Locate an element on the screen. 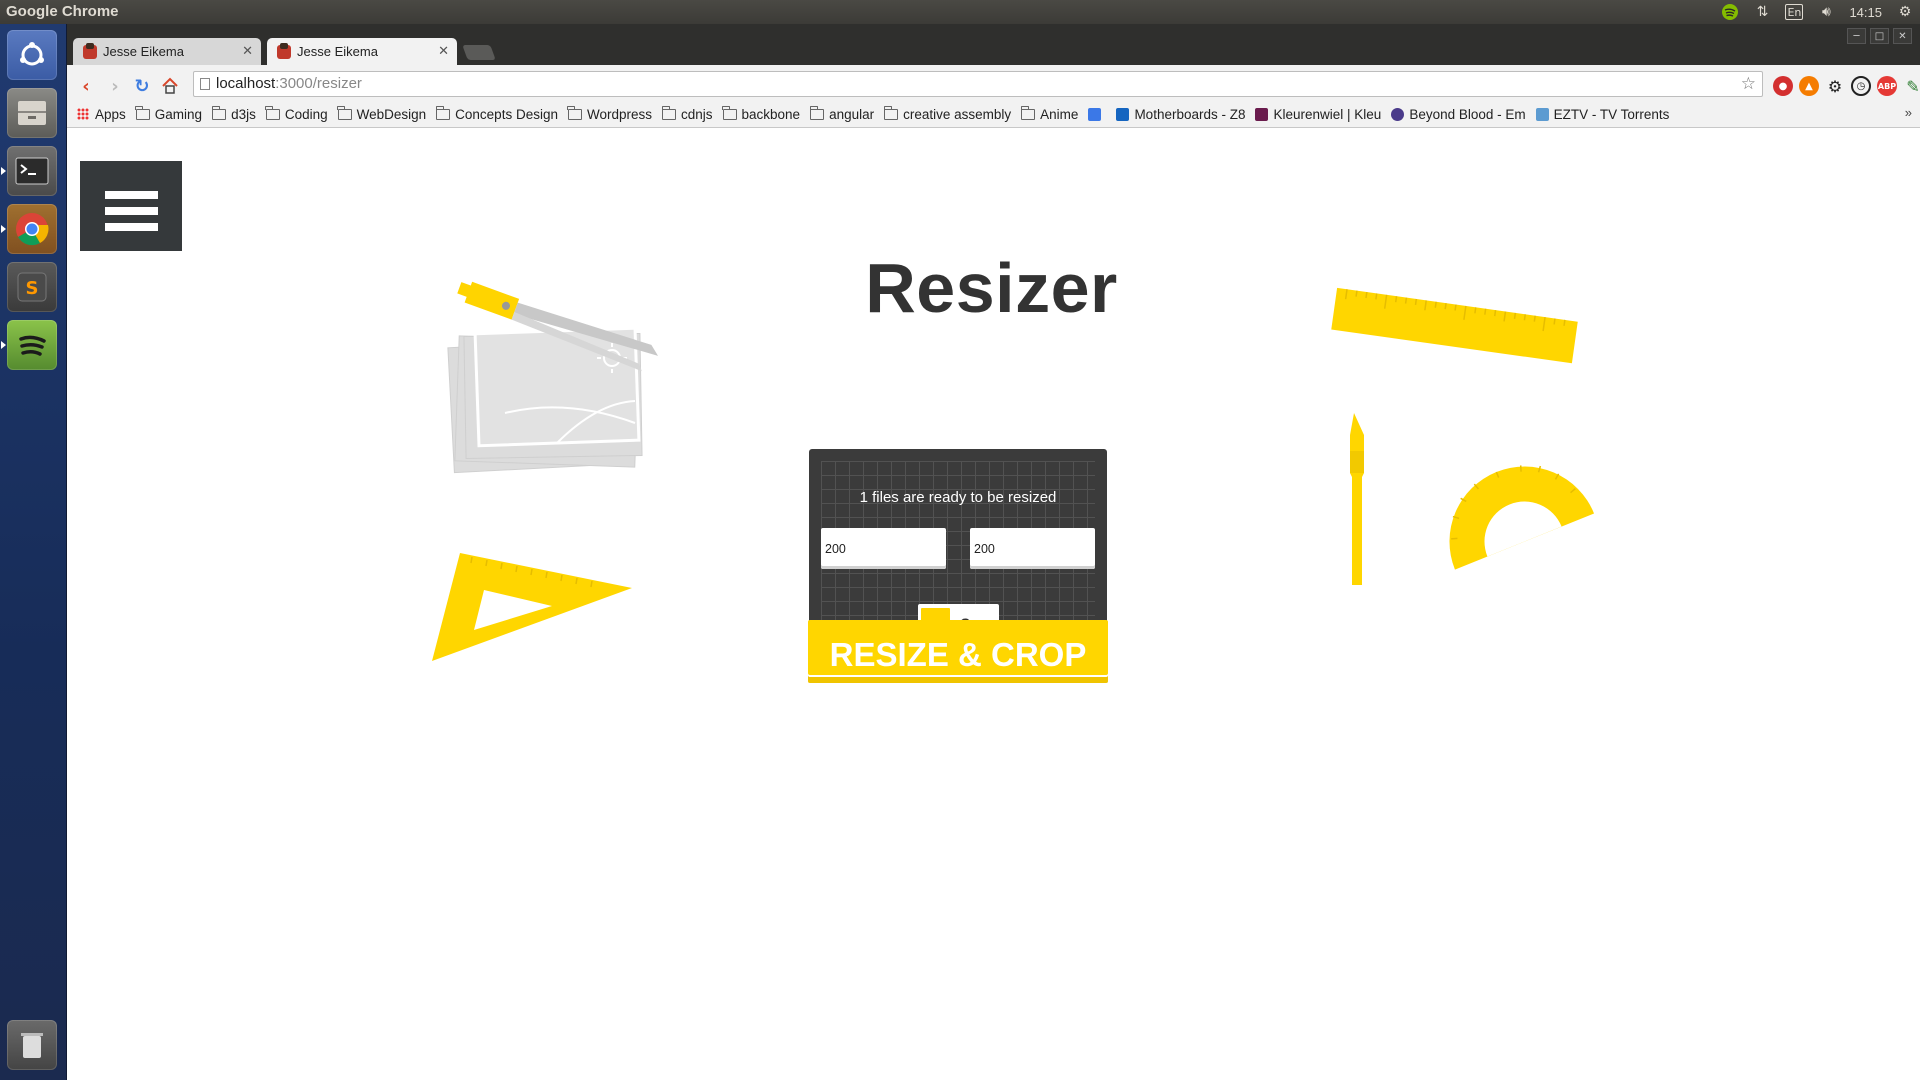  height-input is located at coordinates (1032, 548).